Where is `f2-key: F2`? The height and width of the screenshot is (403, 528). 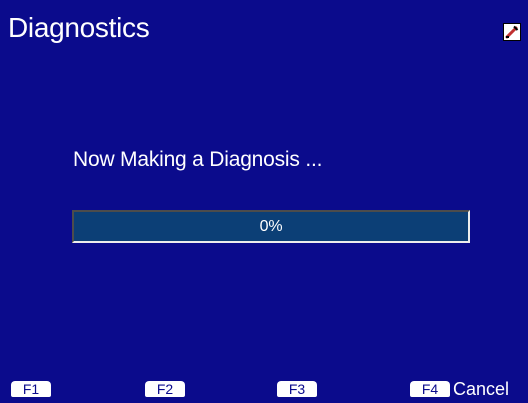 f2-key: F2 is located at coordinates (166, 389).